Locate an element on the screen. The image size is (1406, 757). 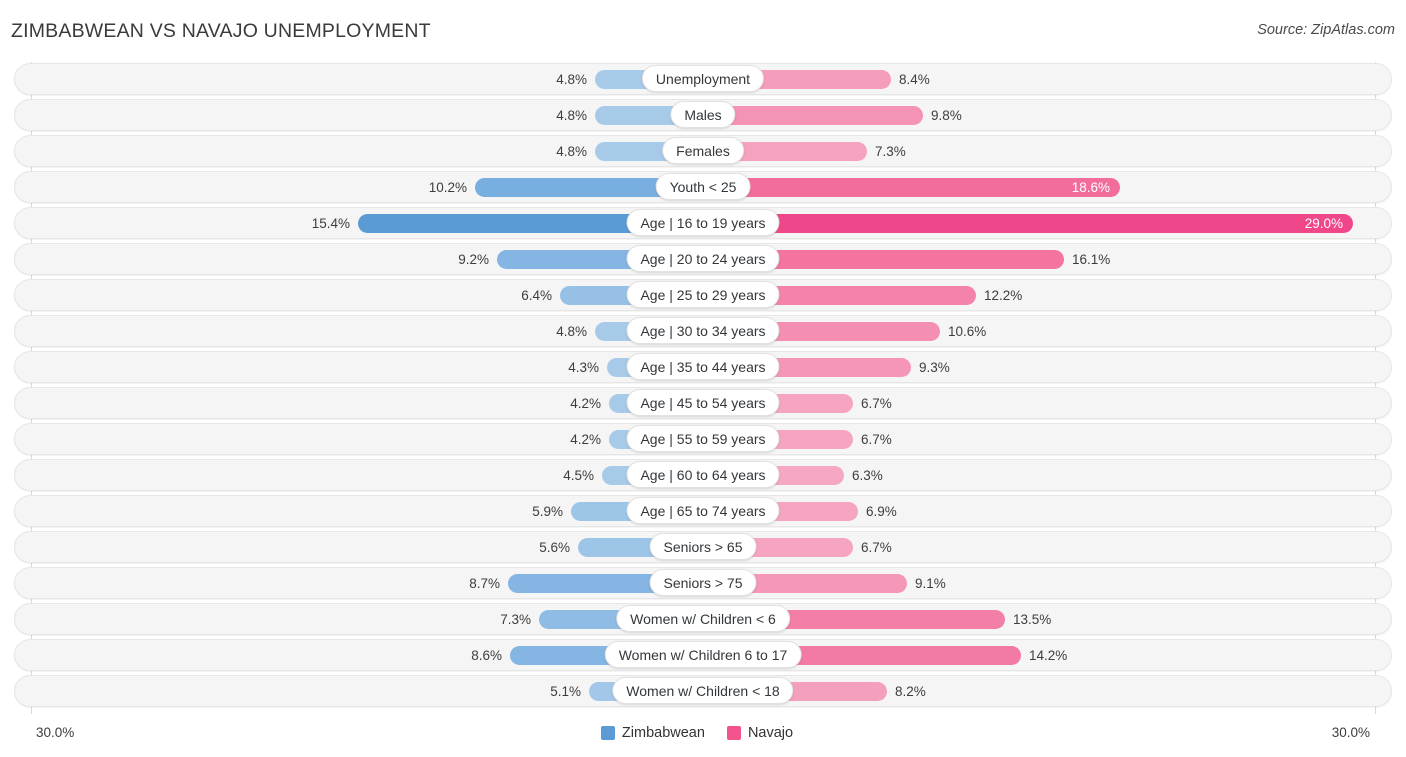
chart-row: 8.6% 14.2% Women w/ Children 6 to 17 is located at coordinates (703, 655).